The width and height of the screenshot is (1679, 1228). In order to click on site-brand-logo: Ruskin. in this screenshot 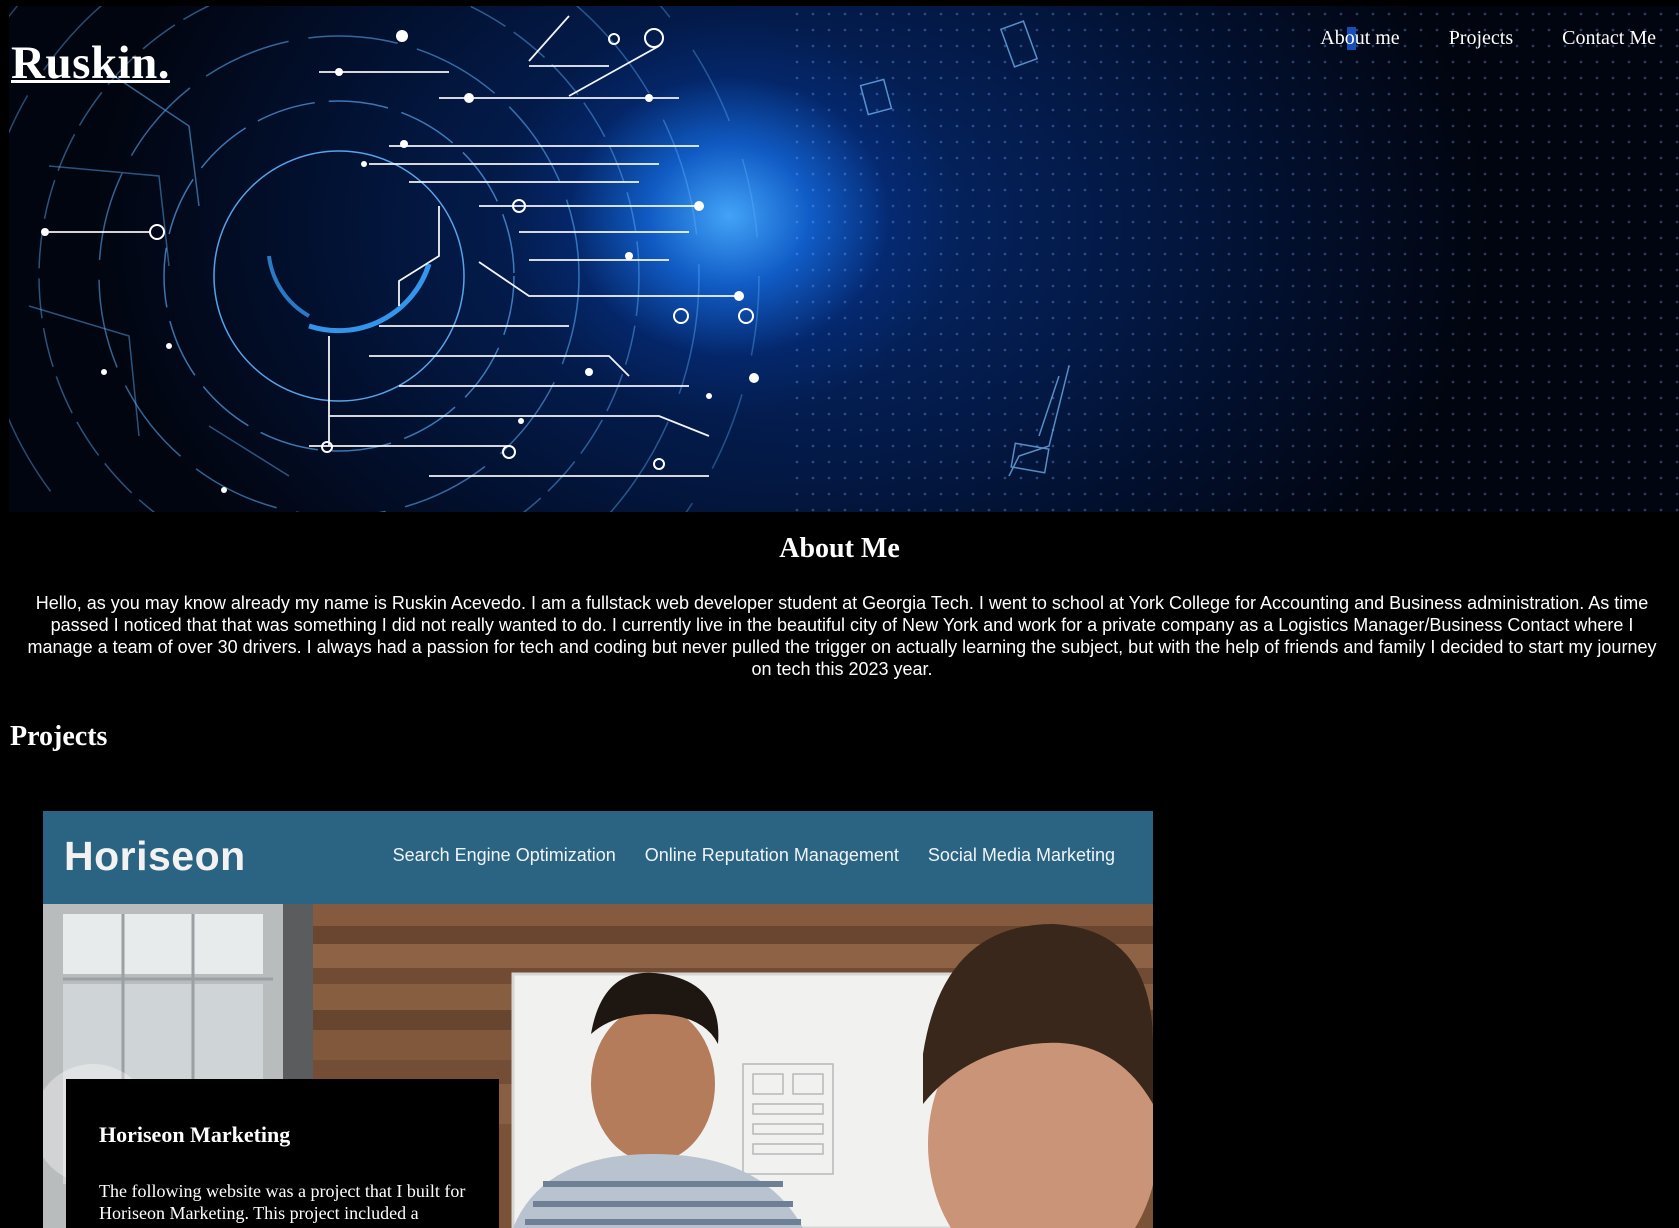, I will do `click(90, 63)`.